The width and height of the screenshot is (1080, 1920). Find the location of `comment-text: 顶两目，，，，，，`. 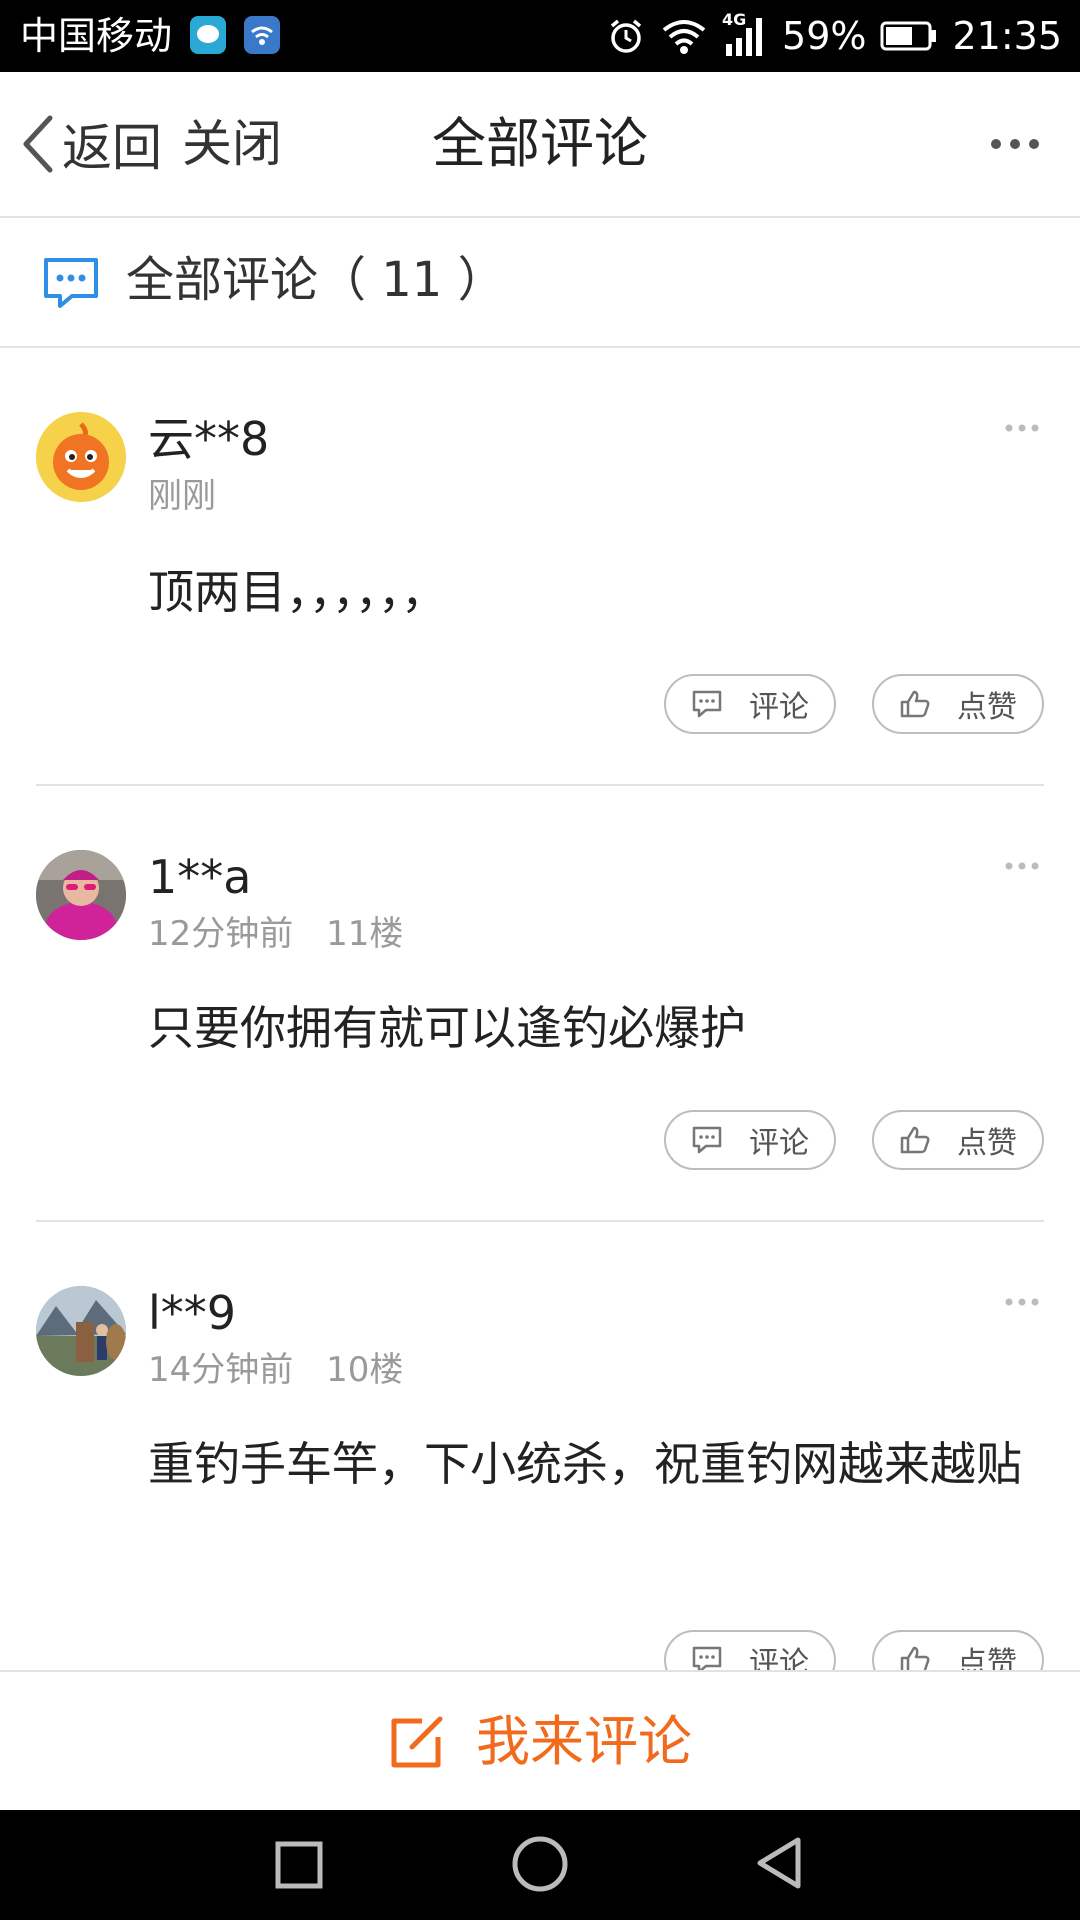

comment-text: 顶两目，，，，，， is located at coordinates (297, 592).